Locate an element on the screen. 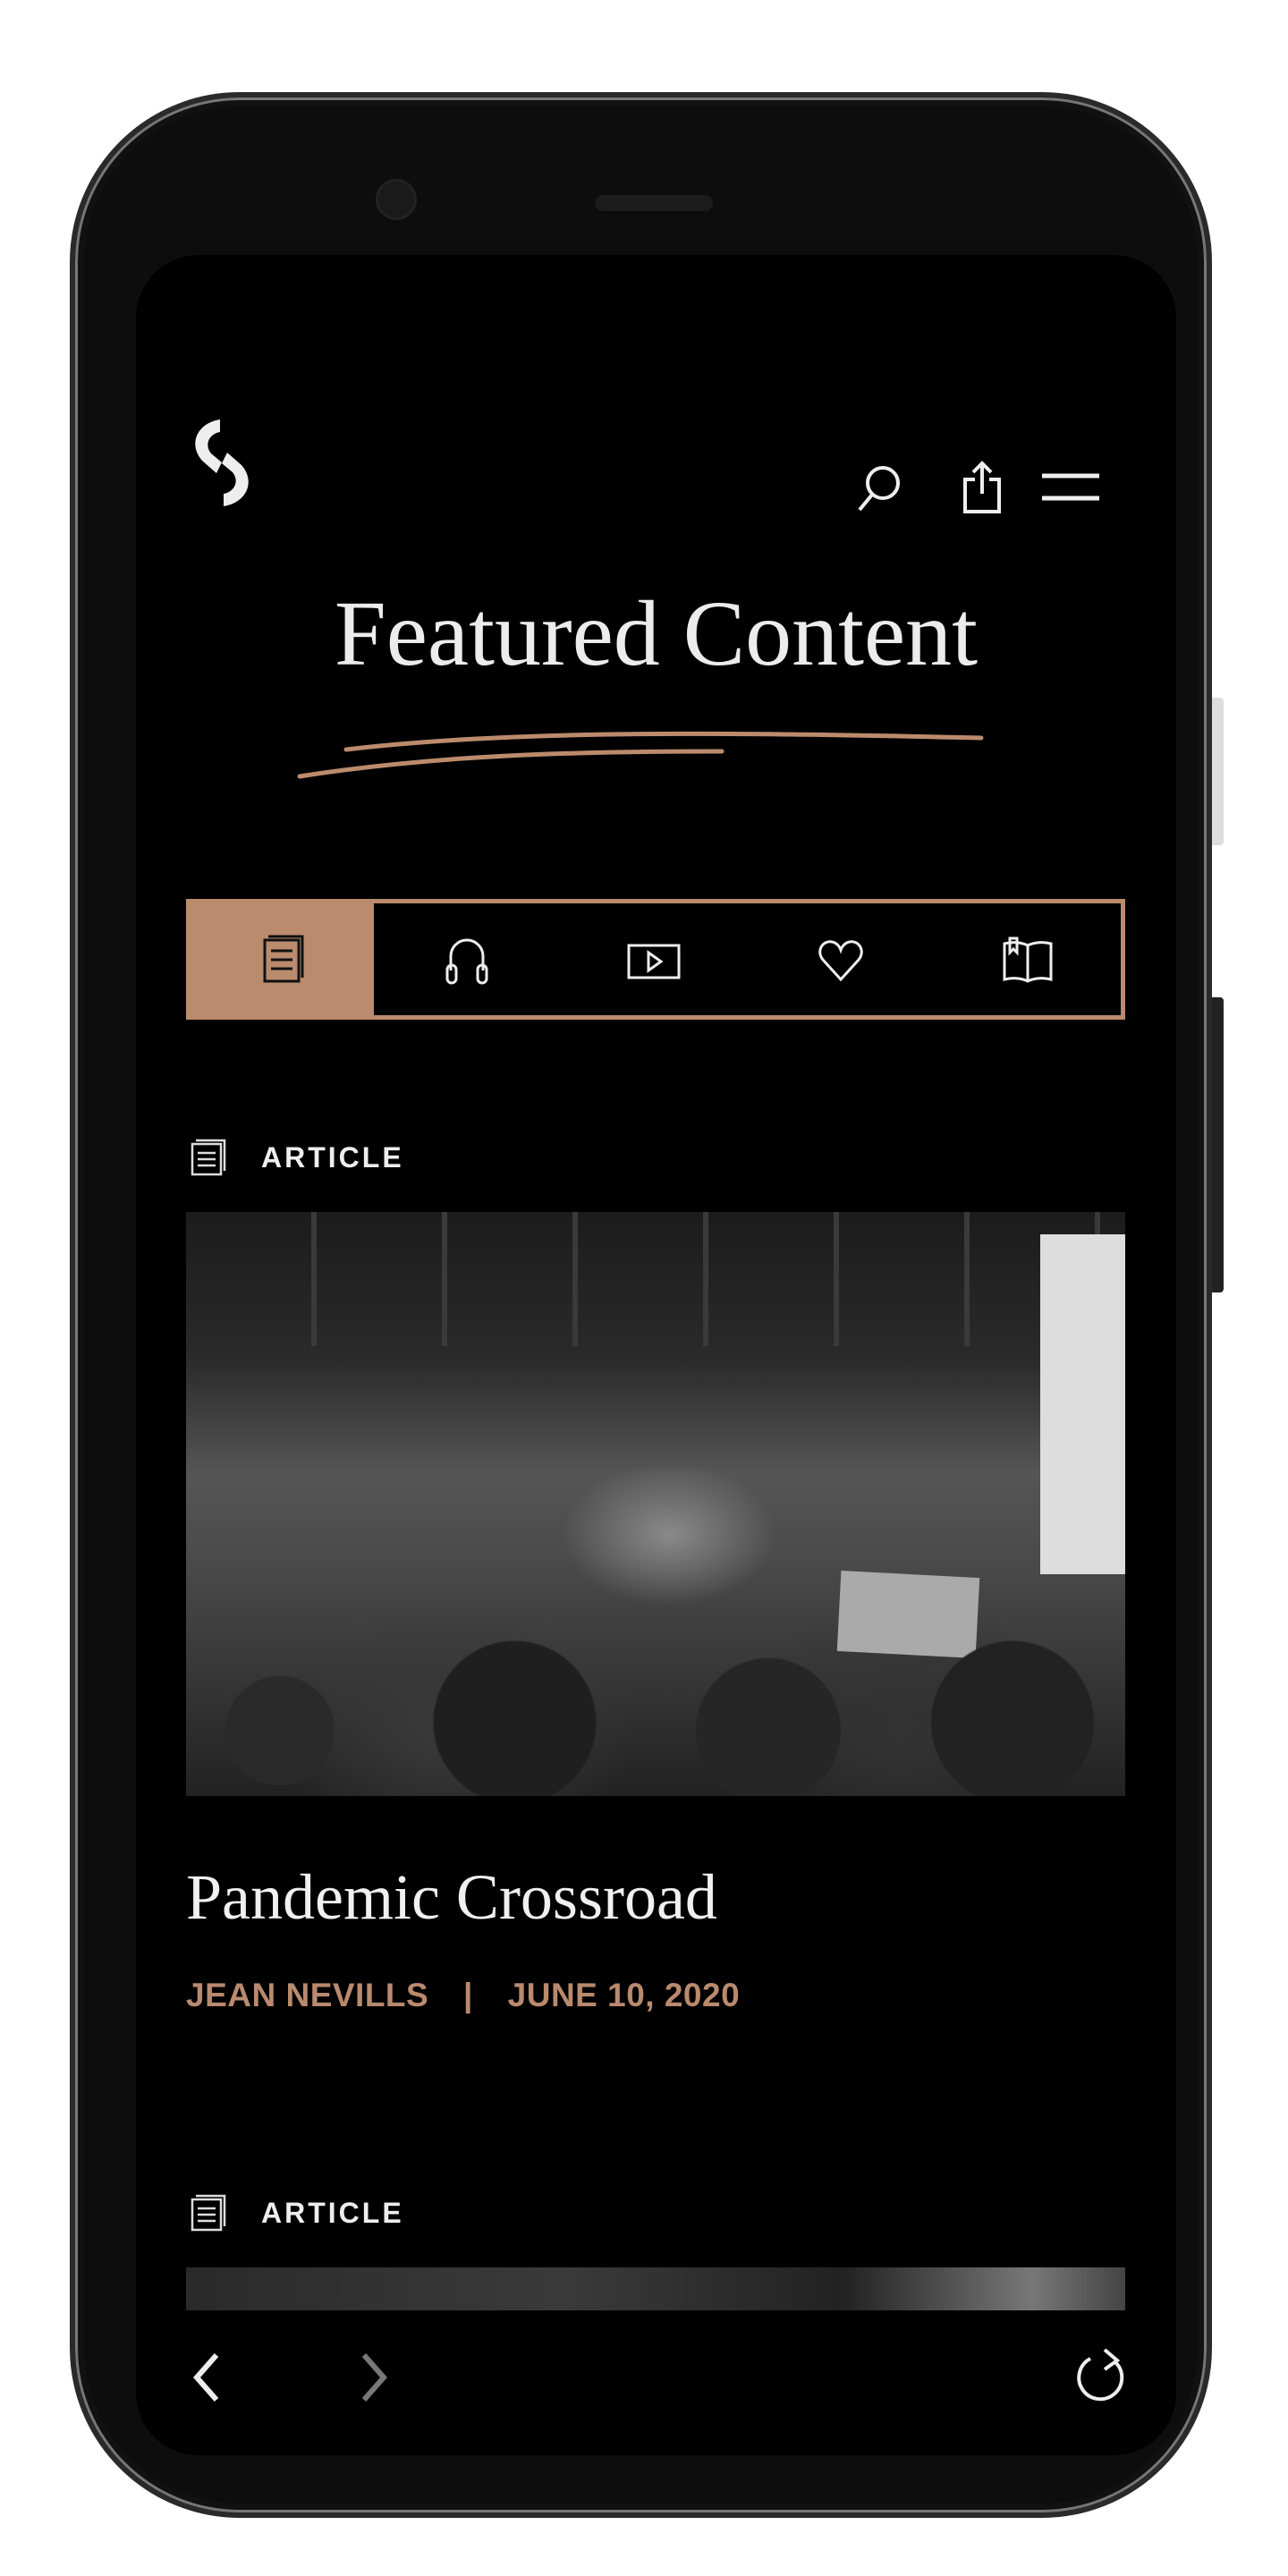  tab-audio is located at coordinates (467, 959).